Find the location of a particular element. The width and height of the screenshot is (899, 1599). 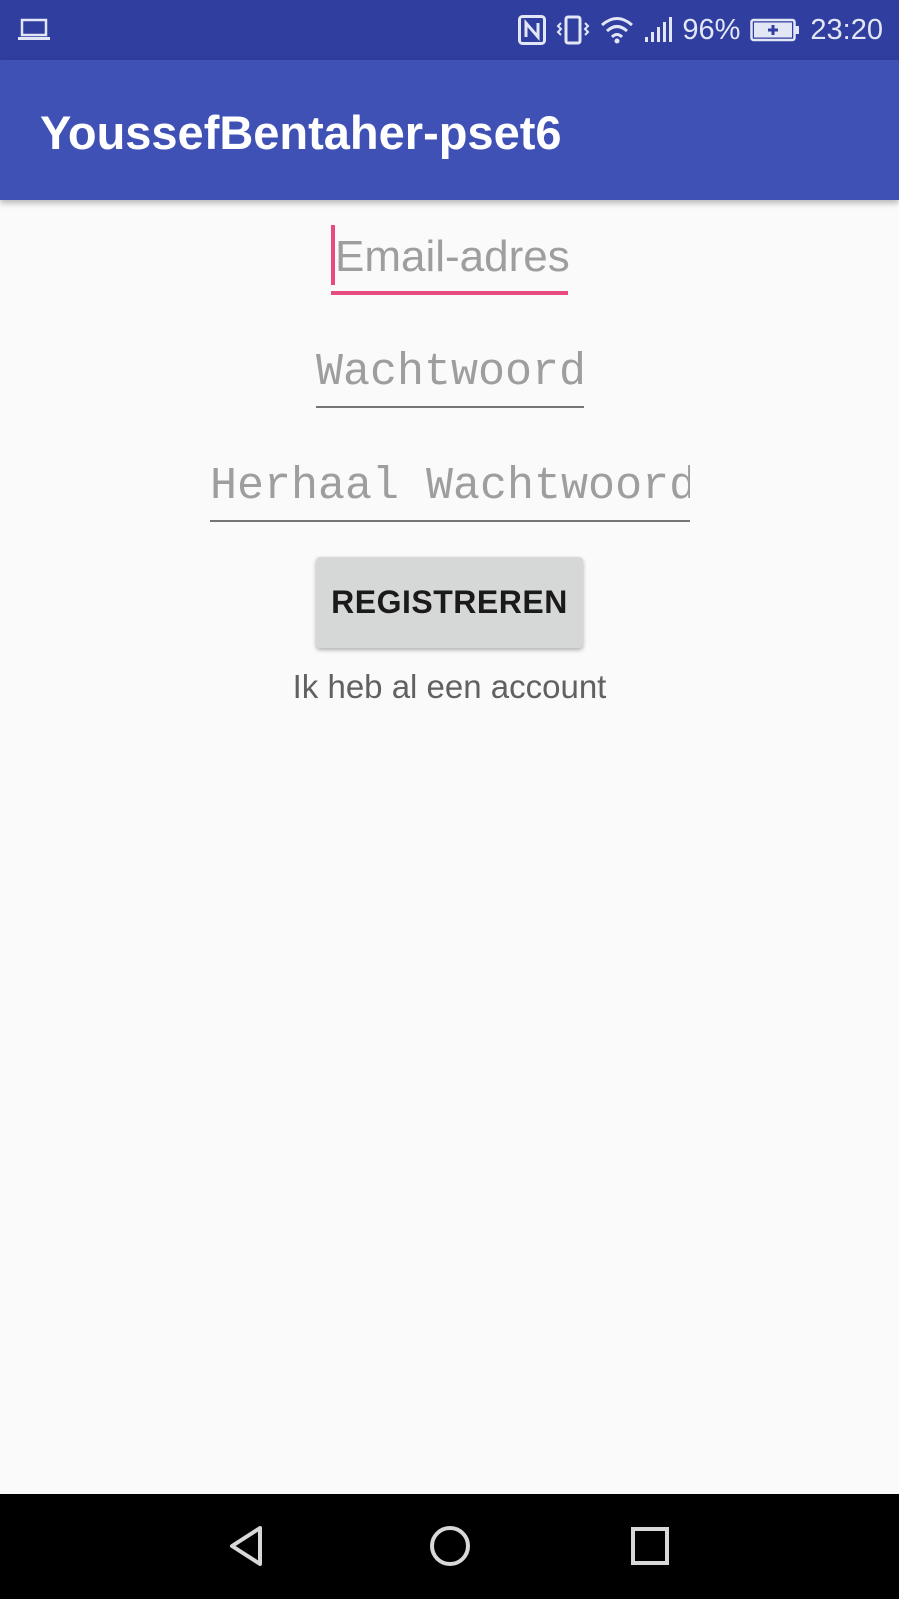

nfc-icon is located at coordinates (532, 30).